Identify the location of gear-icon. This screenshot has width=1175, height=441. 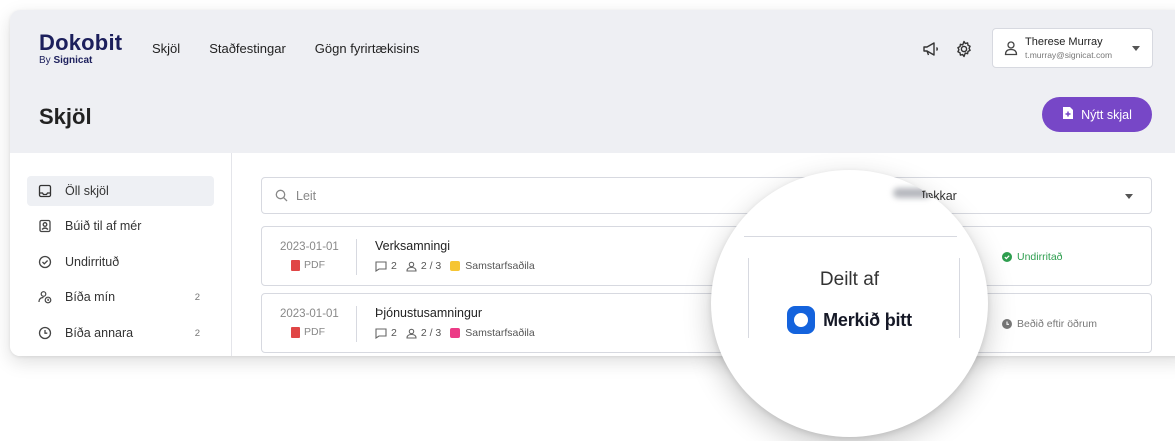
(964, 49).